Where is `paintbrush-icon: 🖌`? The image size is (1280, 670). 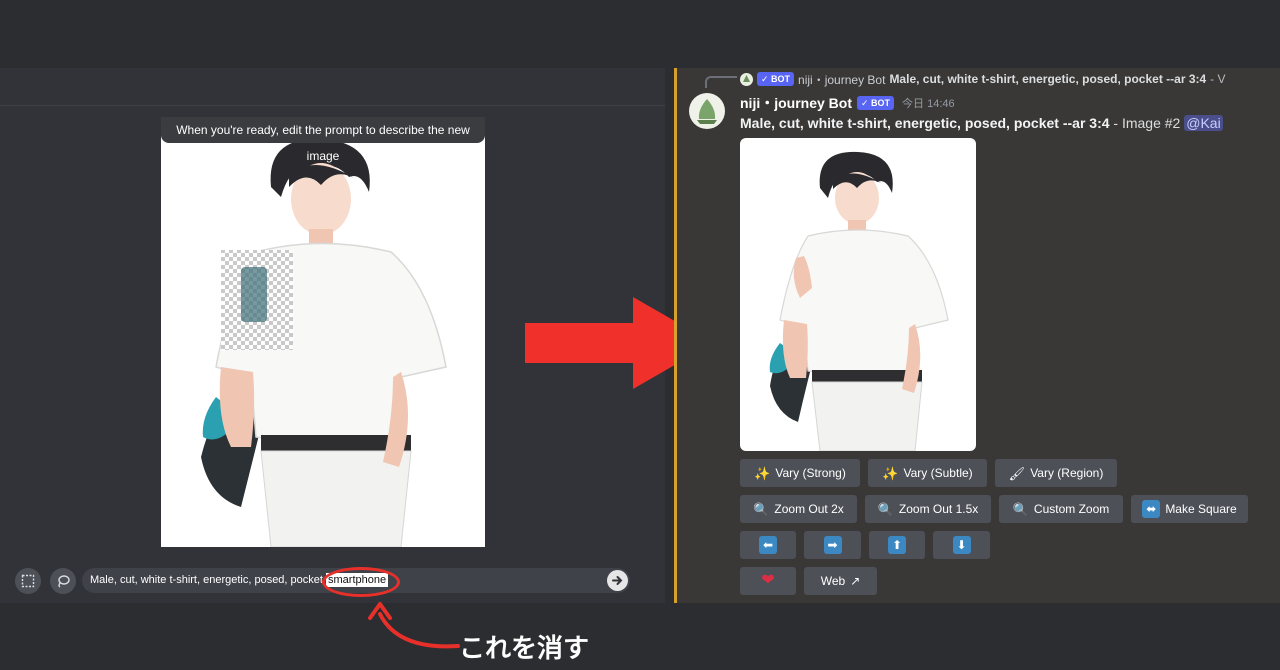 paintbrush-icon: 🖌 is located at coordinates (1017, 473).